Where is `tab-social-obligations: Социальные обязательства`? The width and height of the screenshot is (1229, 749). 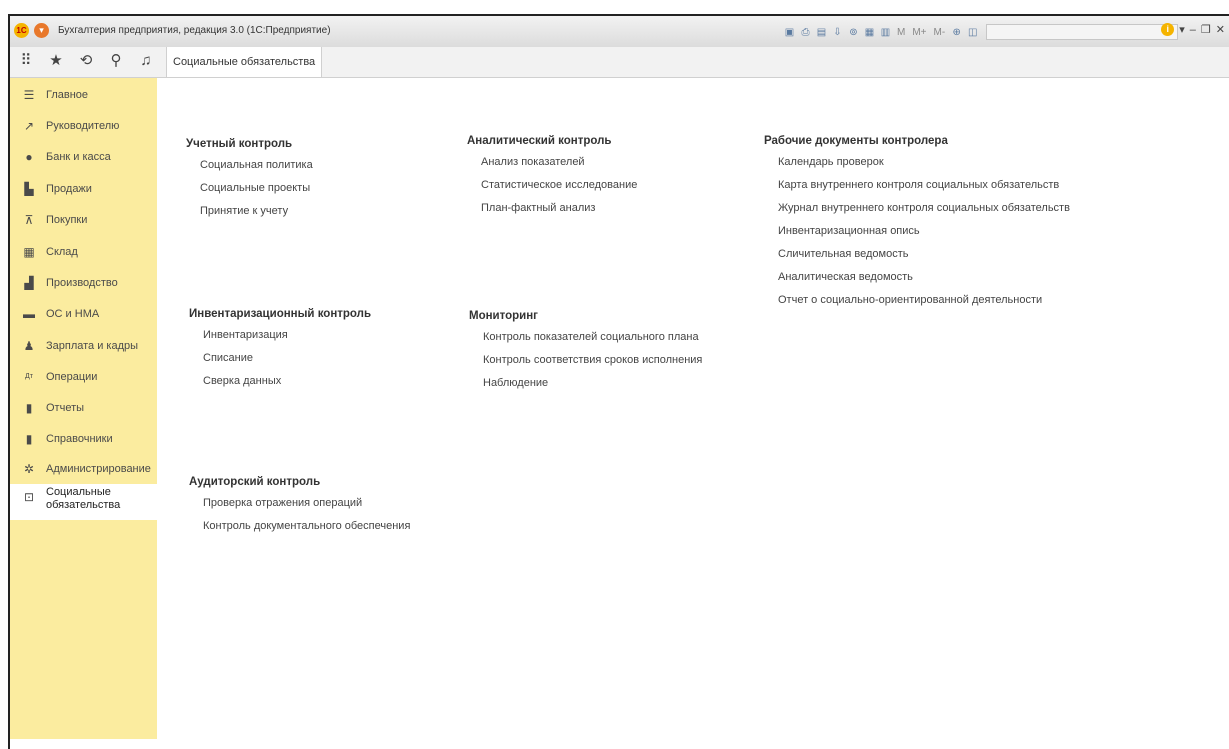
tab-social-obligations: Социальные обязательства is located at coordinates (244, 62).